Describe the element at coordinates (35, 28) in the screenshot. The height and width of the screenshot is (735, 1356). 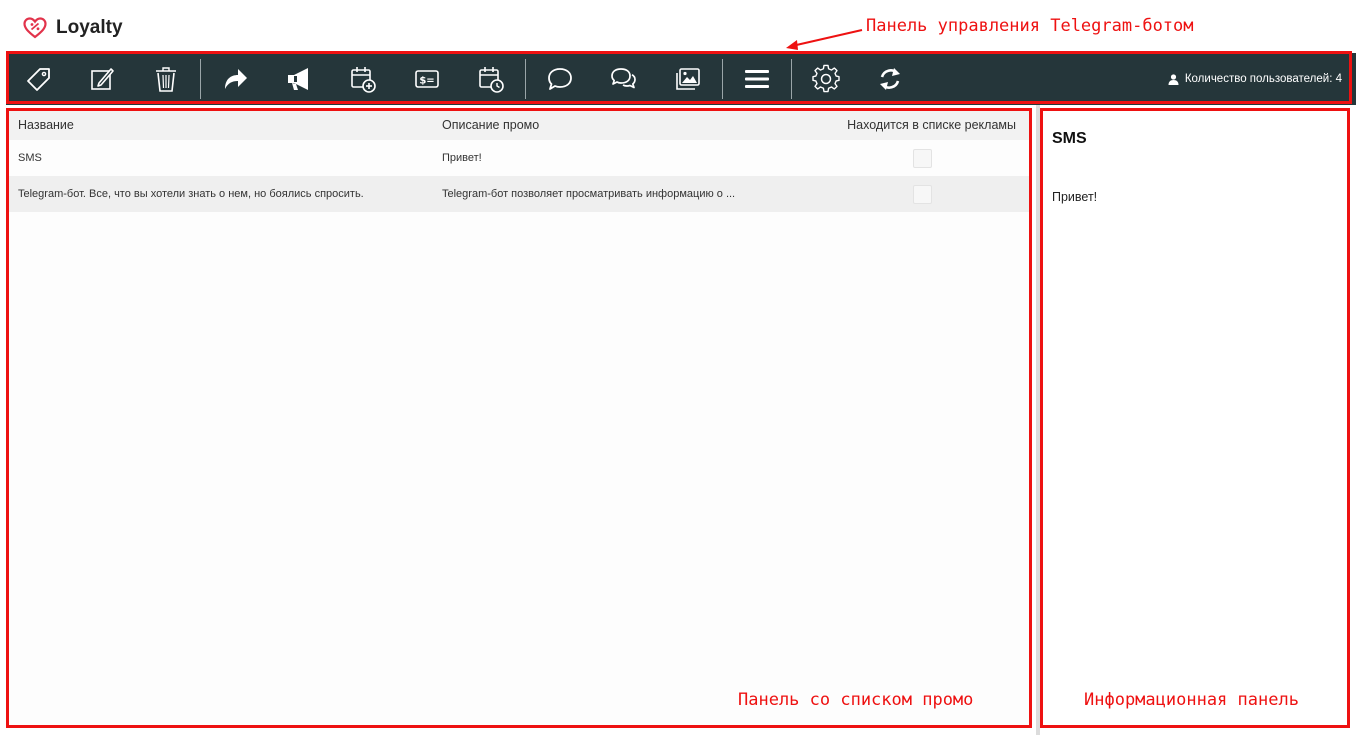
I see `heart-percent-icon` at that location.